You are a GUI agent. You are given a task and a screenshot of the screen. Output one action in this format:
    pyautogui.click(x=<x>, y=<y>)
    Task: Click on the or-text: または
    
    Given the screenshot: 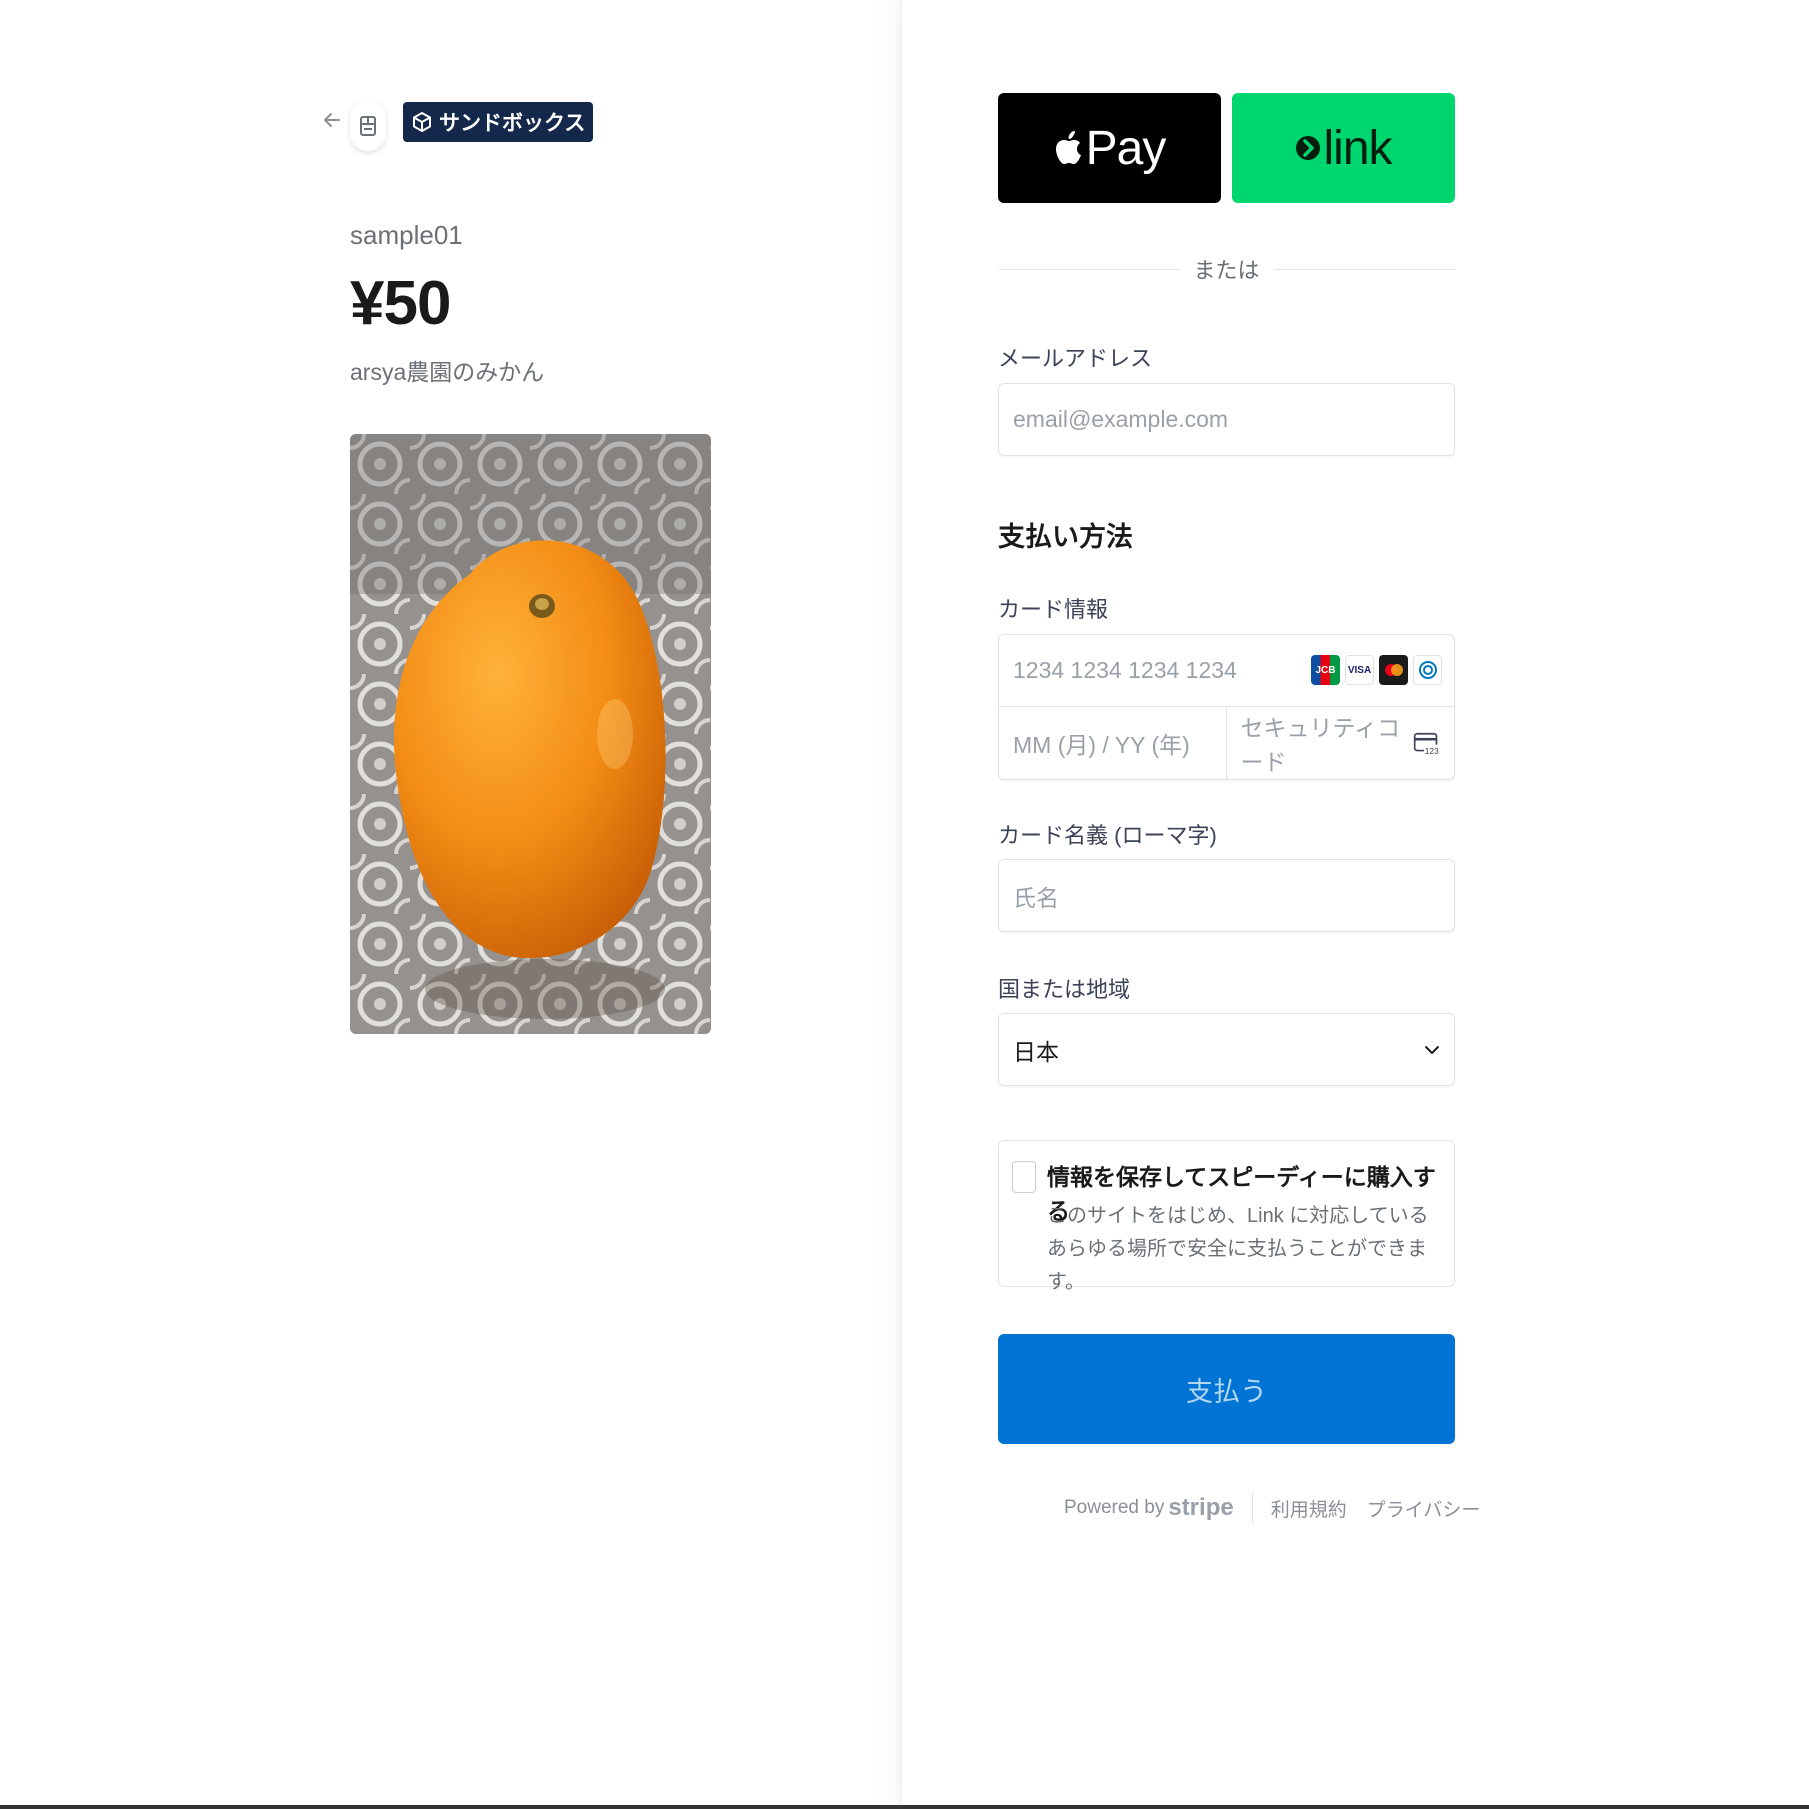 What is the action you would take?
    pyautogui.click(x=1226, y=270)
    